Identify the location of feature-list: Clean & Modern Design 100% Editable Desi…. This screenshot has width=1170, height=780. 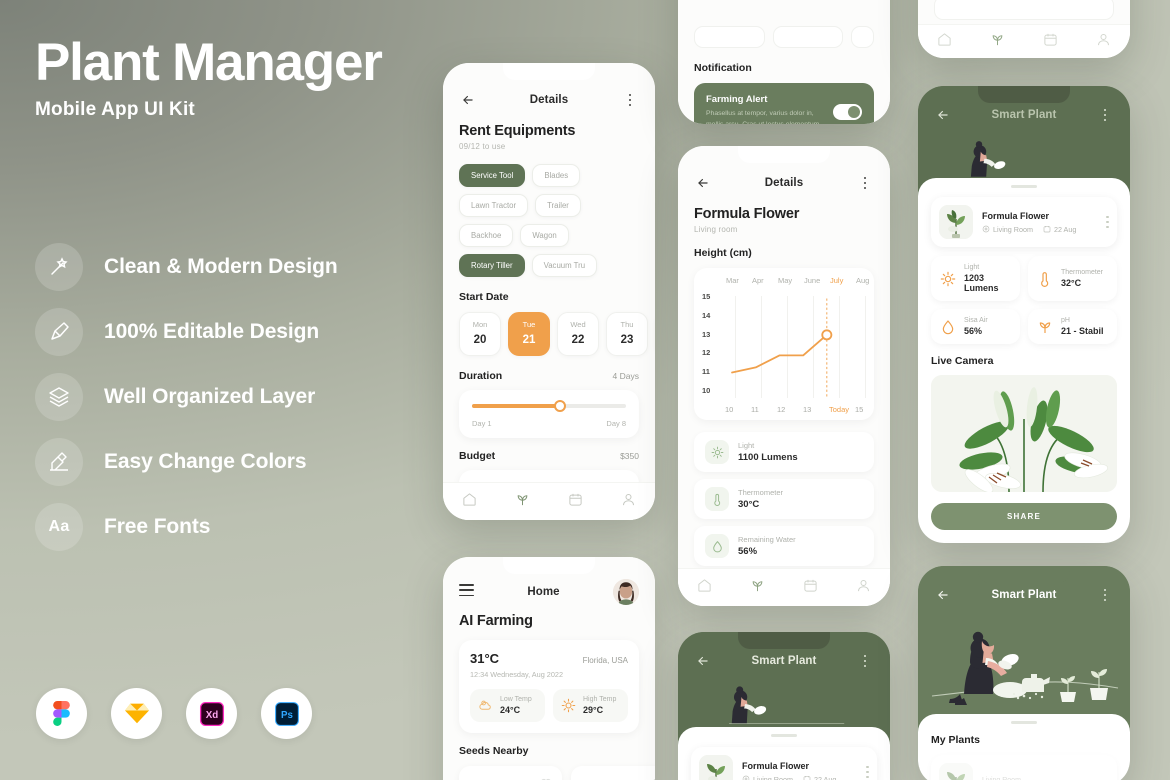
(230, 396).